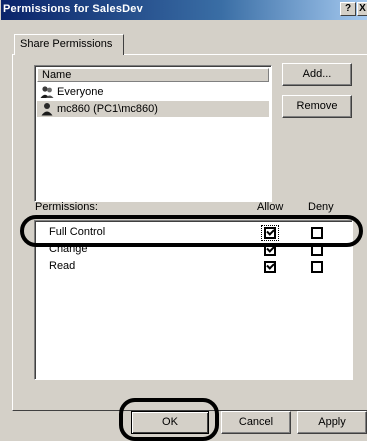 The image size is (367, 441). I want to click on user-icon, so click(47, 109).